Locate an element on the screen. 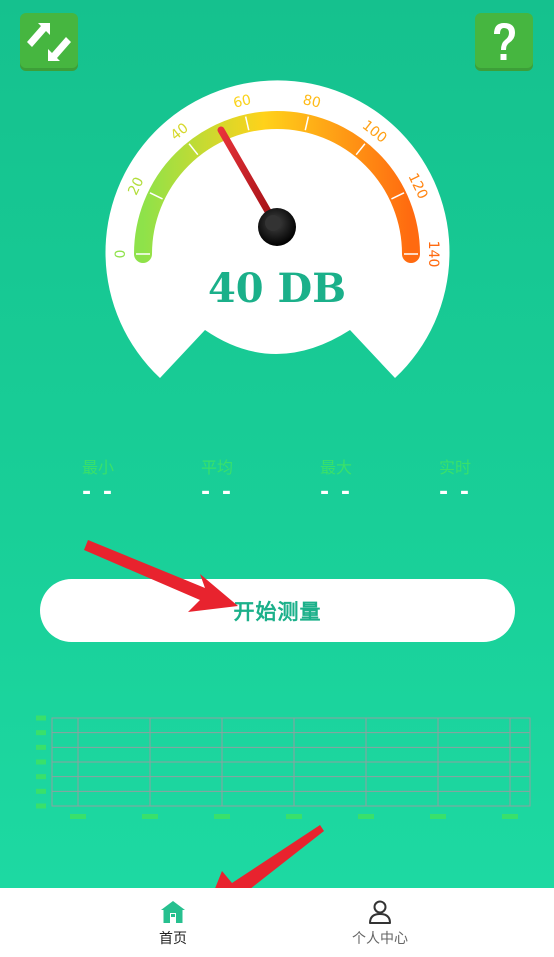 Image resolution: width=554 pixels, height=957 pixels. stat-max: 最大 - - is located at coordinates (336, 483).